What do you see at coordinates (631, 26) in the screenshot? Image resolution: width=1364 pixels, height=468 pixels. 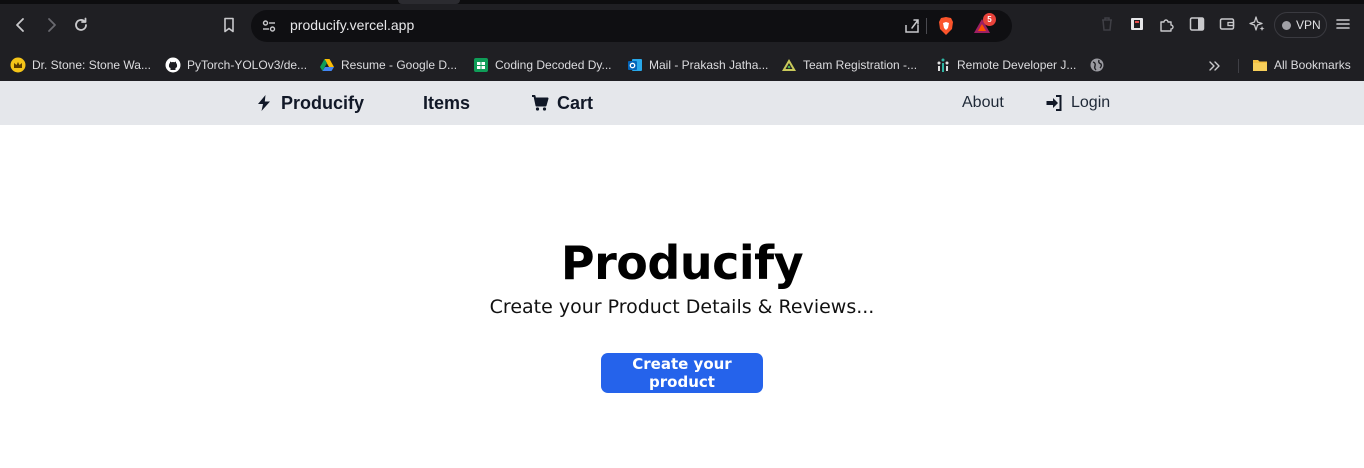 I see `address-bar: producify.vercel.app 5` at bounding box center [631, 26].